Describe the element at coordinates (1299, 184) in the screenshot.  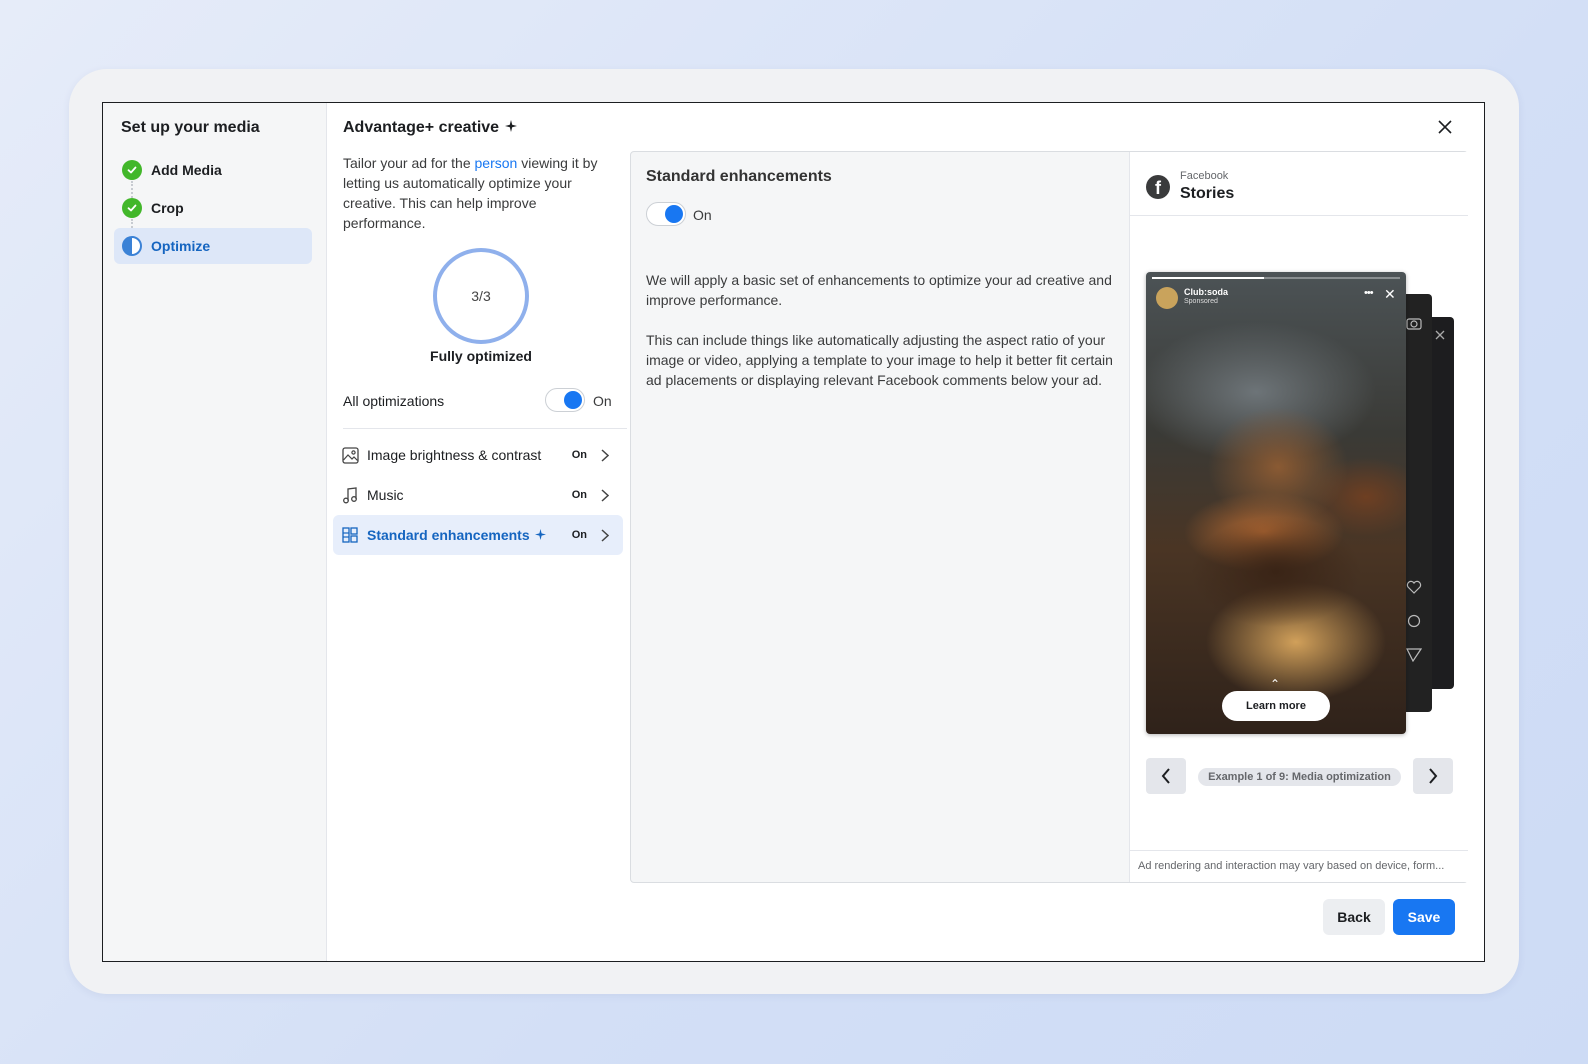
I see `preview-header: f Facebook Stories` at that location.